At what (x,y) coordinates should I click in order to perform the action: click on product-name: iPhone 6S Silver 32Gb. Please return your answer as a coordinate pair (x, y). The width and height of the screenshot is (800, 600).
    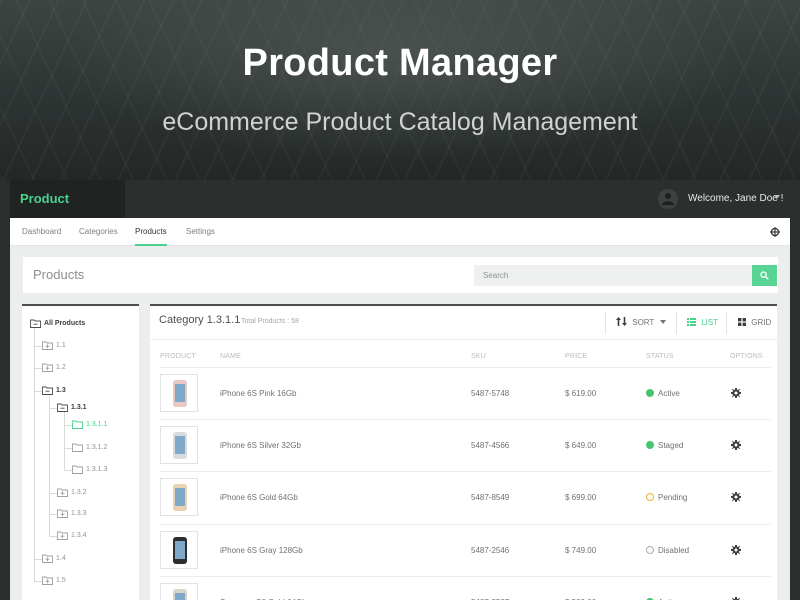
    Looking at the image, I should click on (260, 446).